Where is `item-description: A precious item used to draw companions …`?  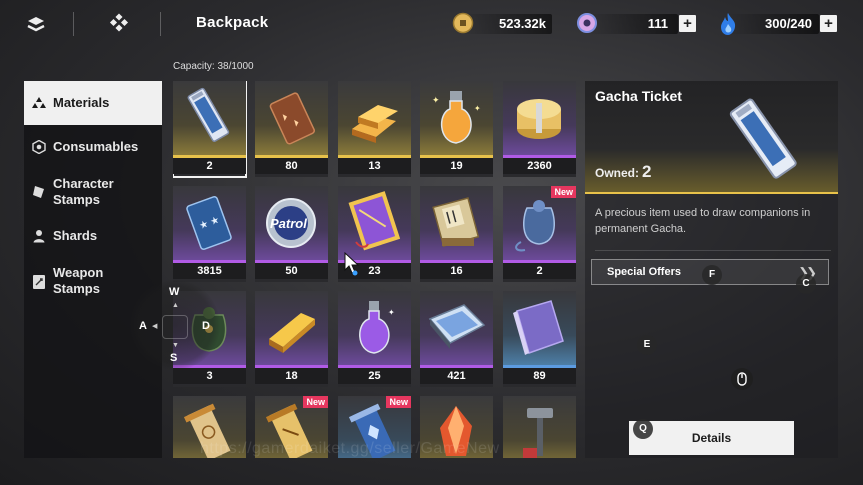 item-description: A precious item used to draw companions … is located at coordinates (703, 221).